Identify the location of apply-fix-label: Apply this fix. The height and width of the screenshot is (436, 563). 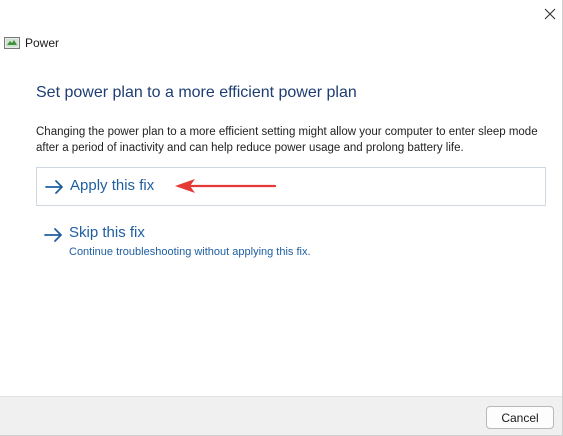
(112, 185).